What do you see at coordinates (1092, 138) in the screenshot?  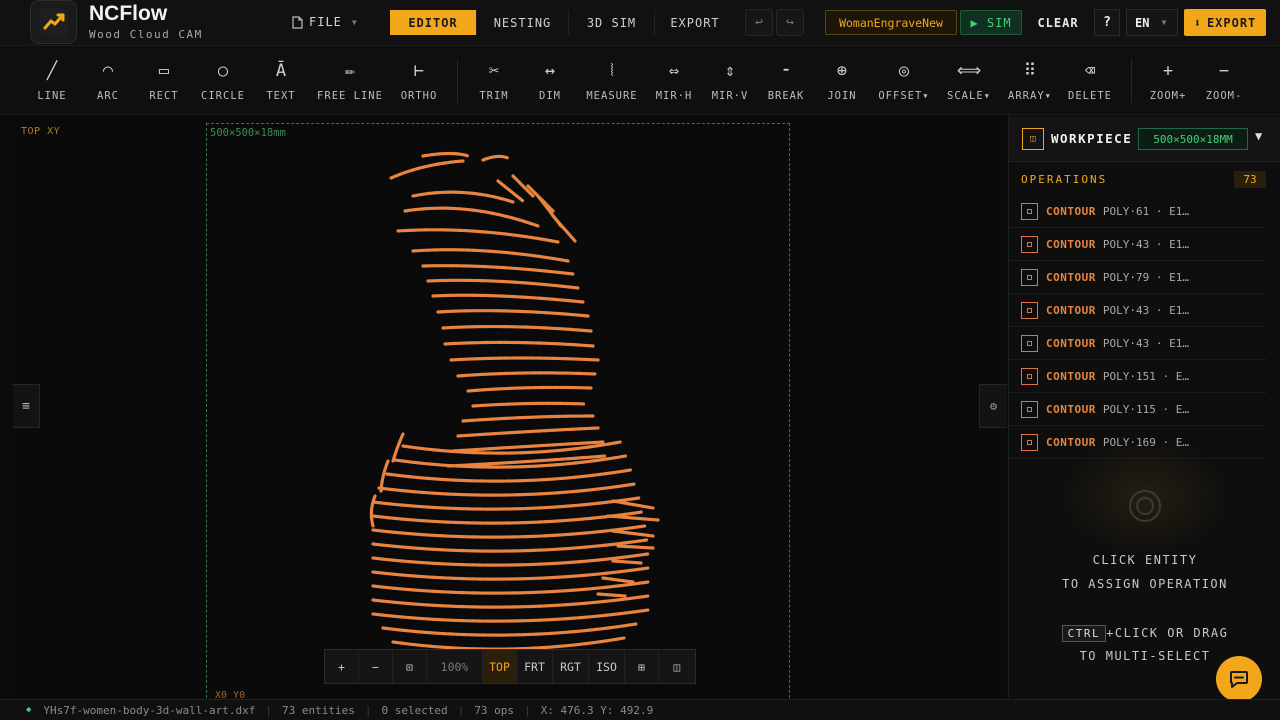 I see `workpiece-title: WORKPIECE` at bounding box center [1092, 138].